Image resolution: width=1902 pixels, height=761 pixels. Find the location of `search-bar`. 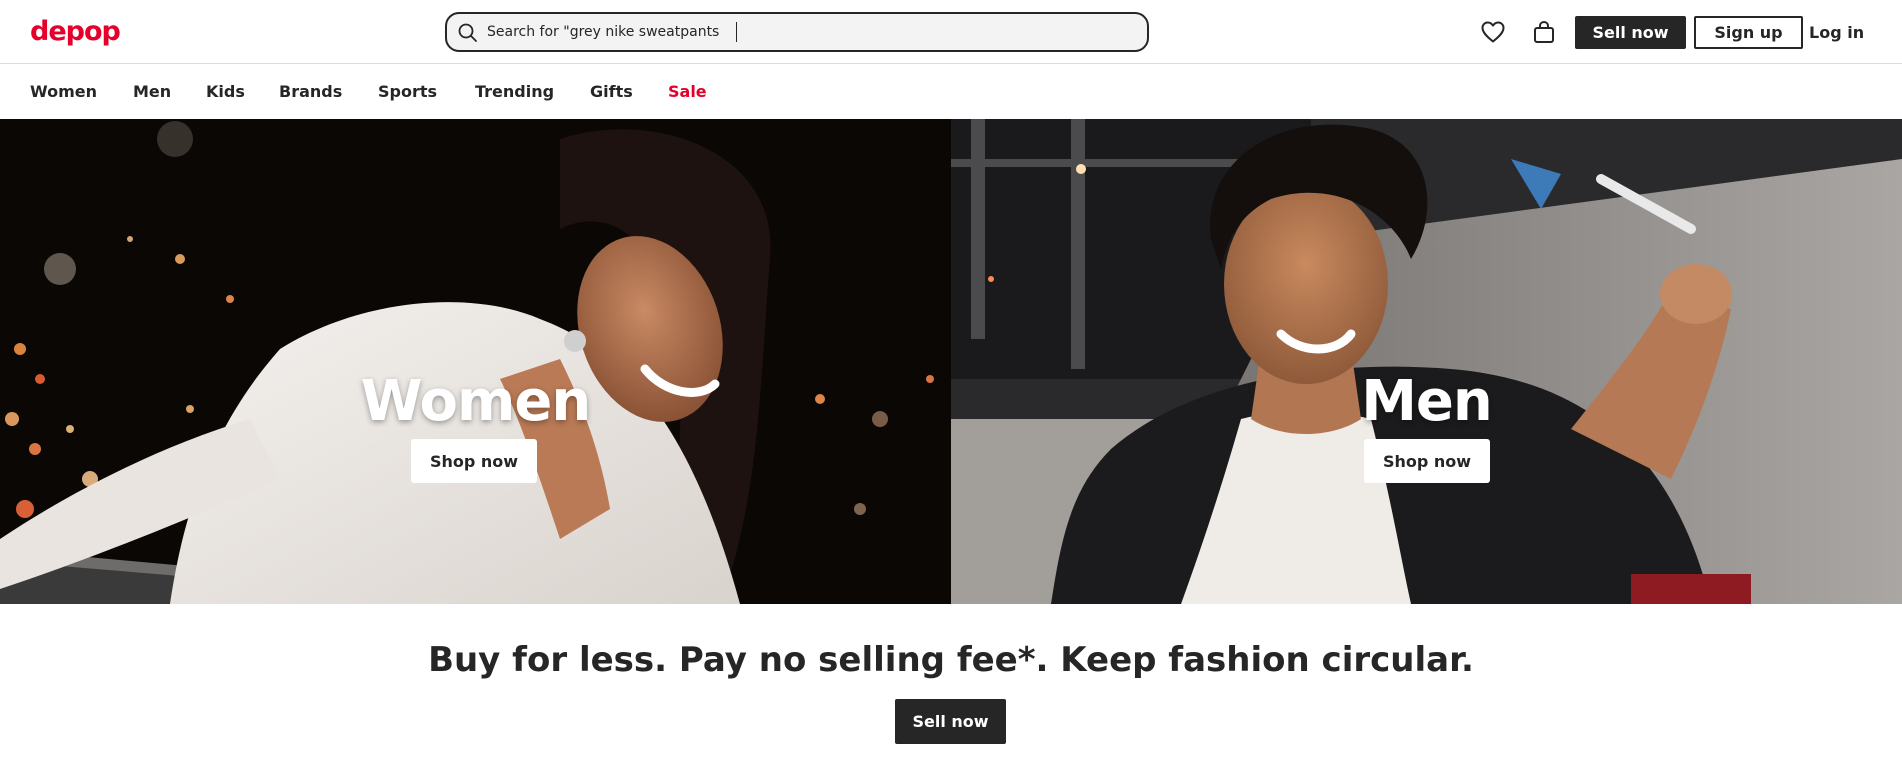

search-bar is located at coordinates (797, 32).